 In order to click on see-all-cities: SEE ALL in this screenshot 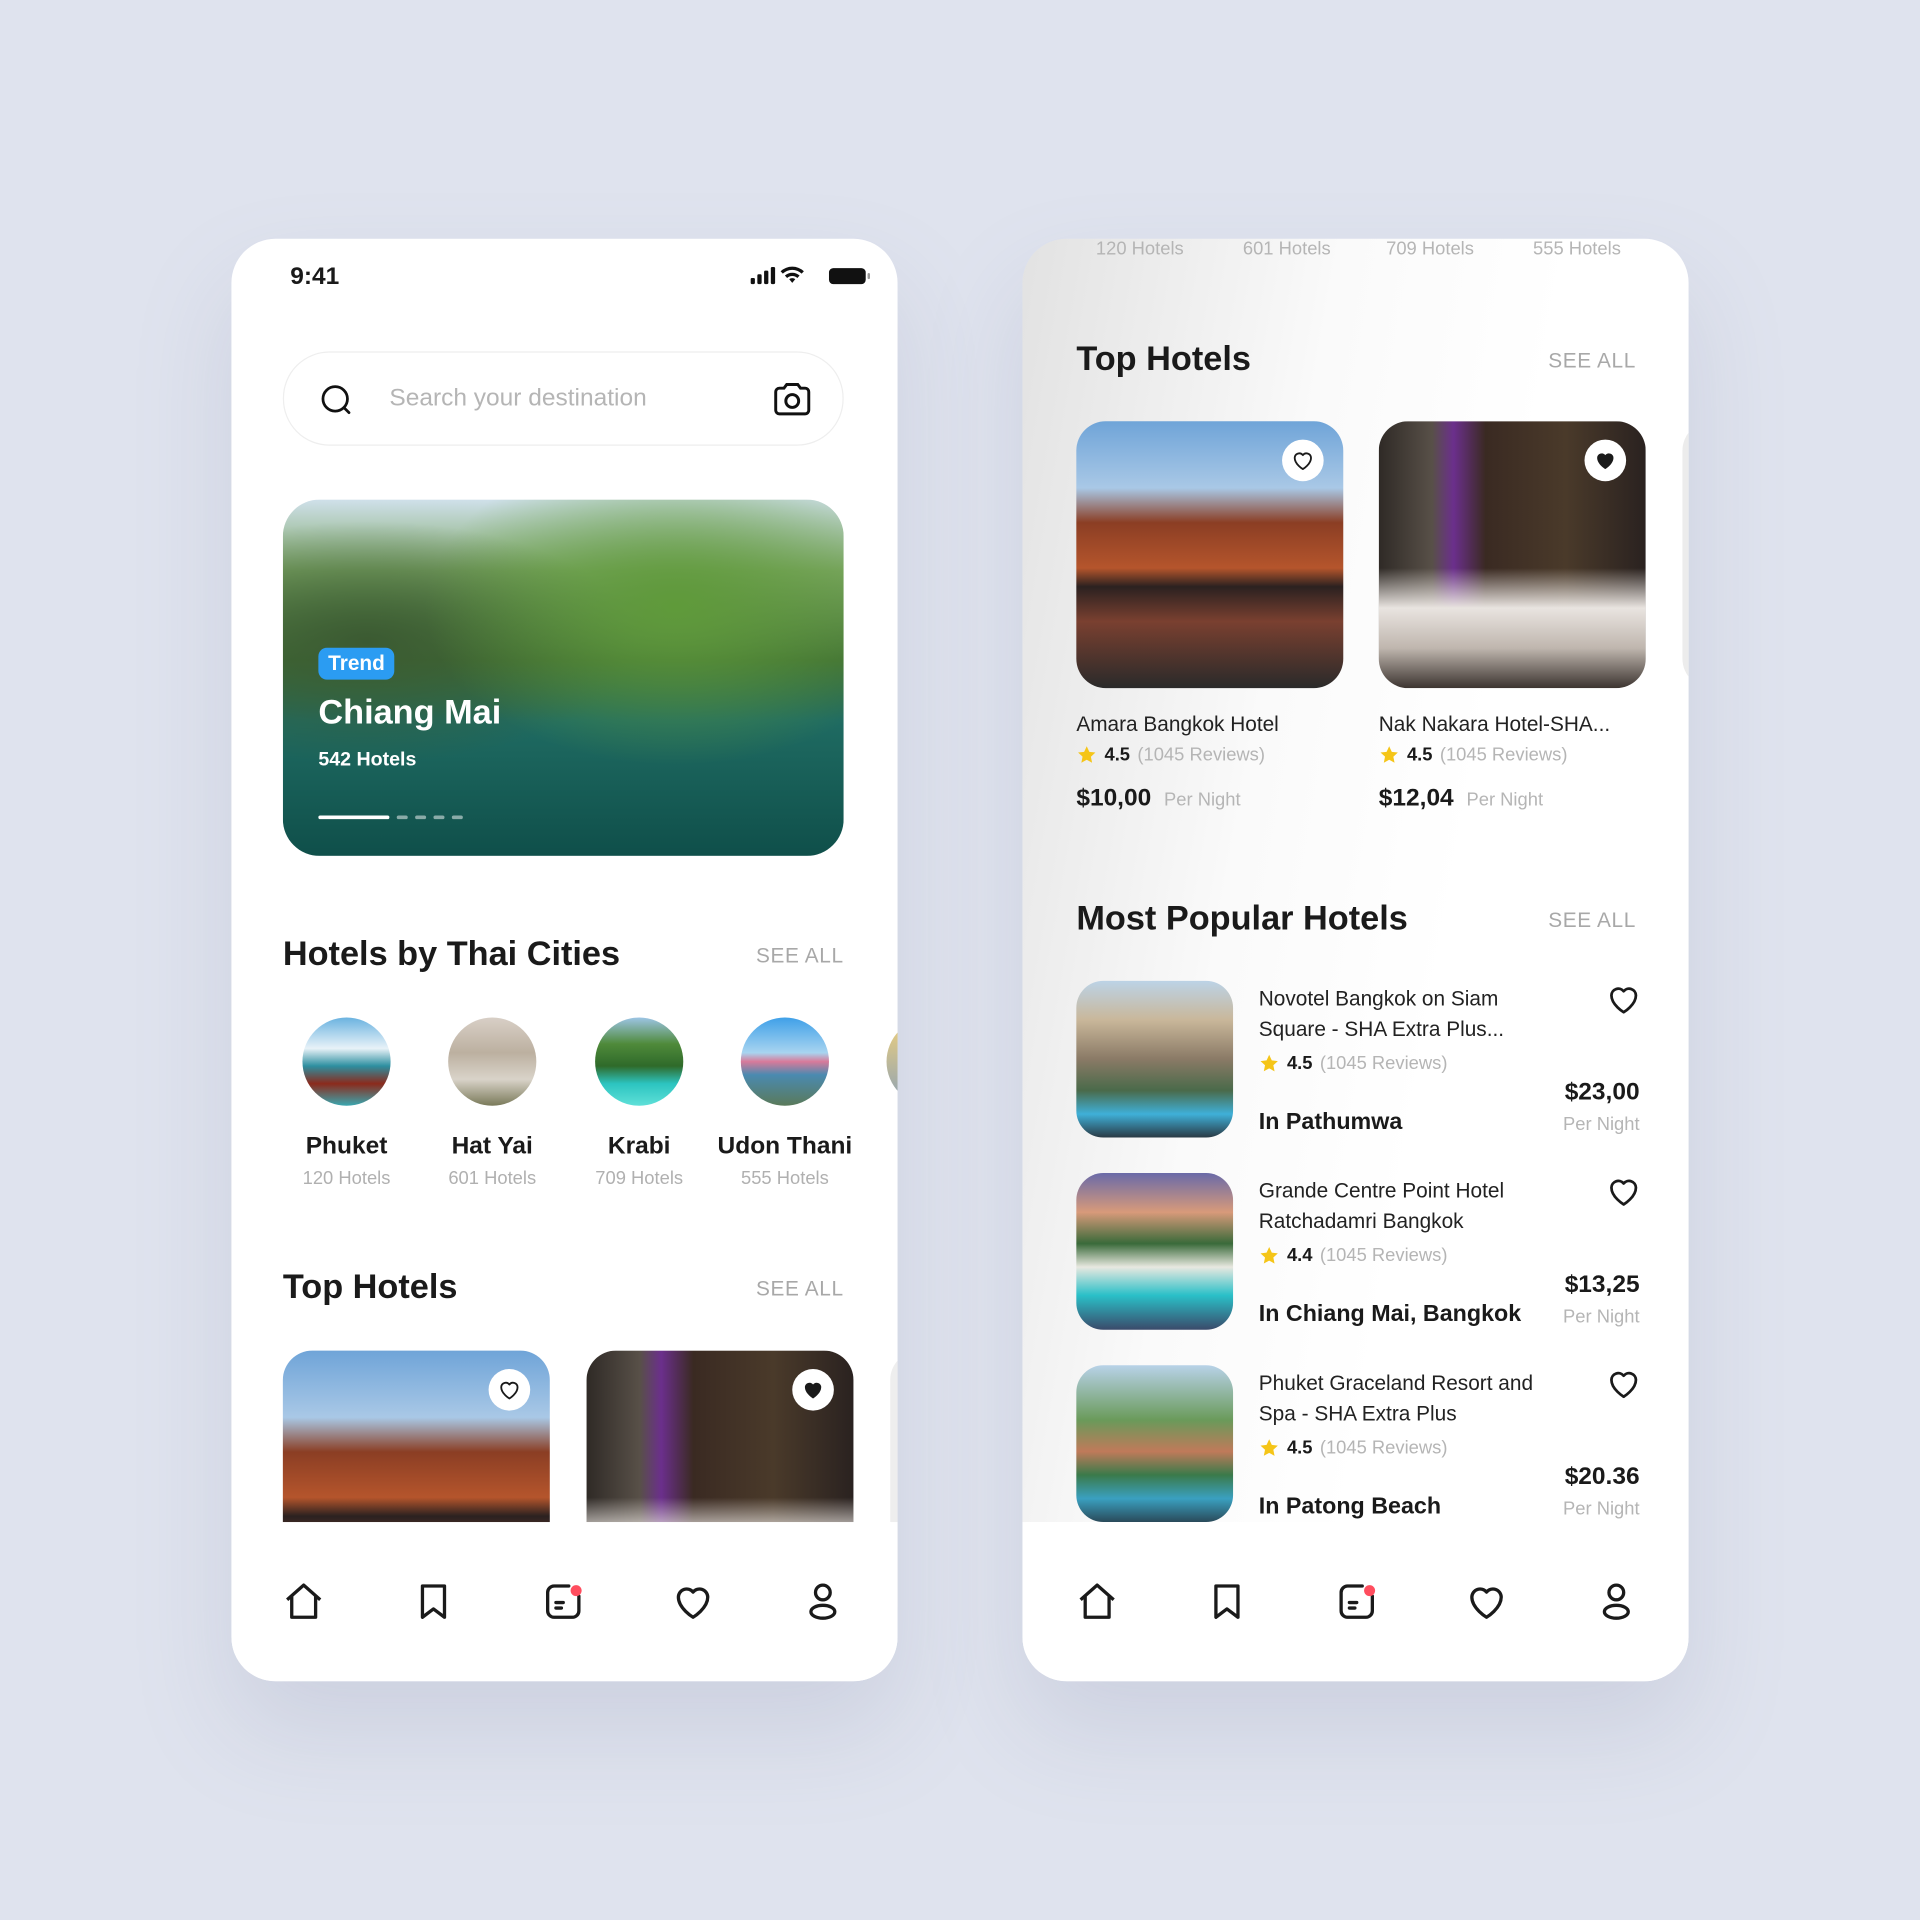, I will do `click(800, 956)`.